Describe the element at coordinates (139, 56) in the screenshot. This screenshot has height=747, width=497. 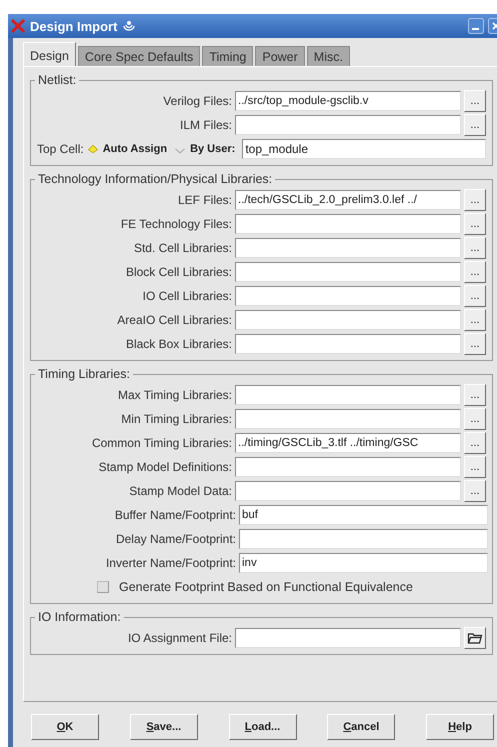
I see `tab: Core Spec Defaults` at that location.